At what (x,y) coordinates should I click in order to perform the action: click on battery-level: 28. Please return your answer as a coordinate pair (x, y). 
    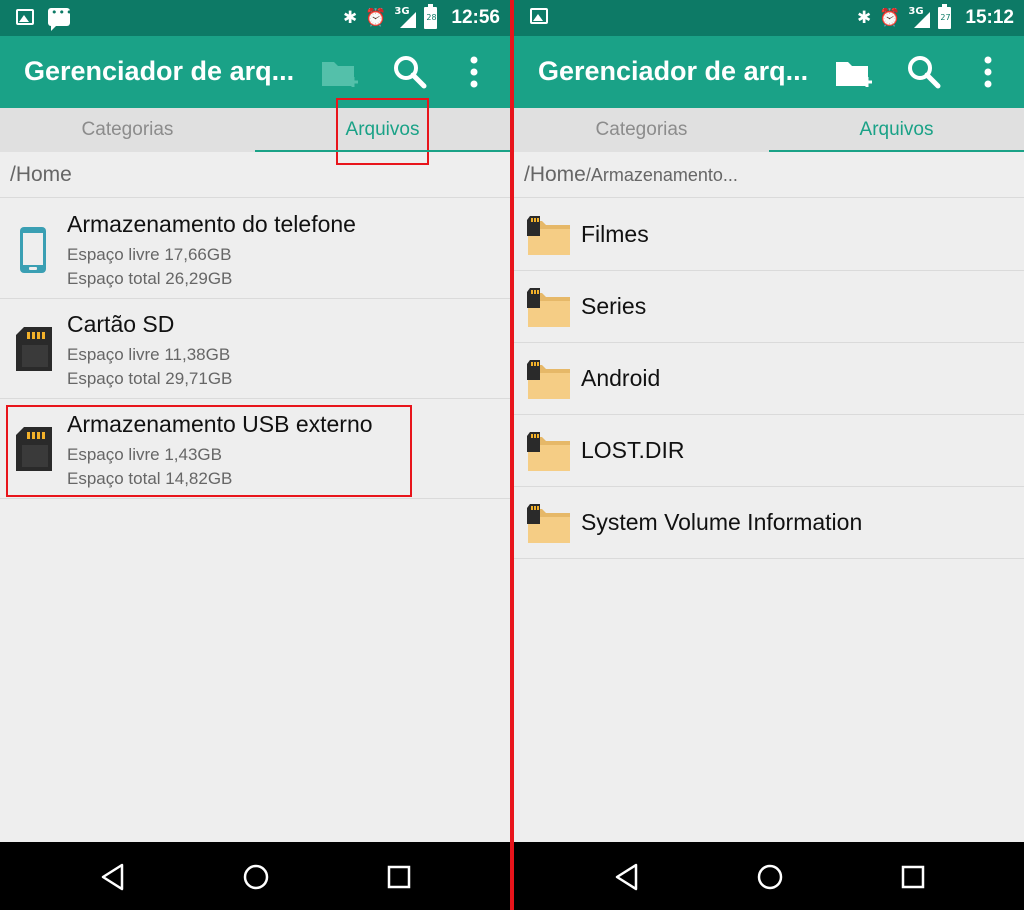
    Looking at the image, I should click on (431, 17).